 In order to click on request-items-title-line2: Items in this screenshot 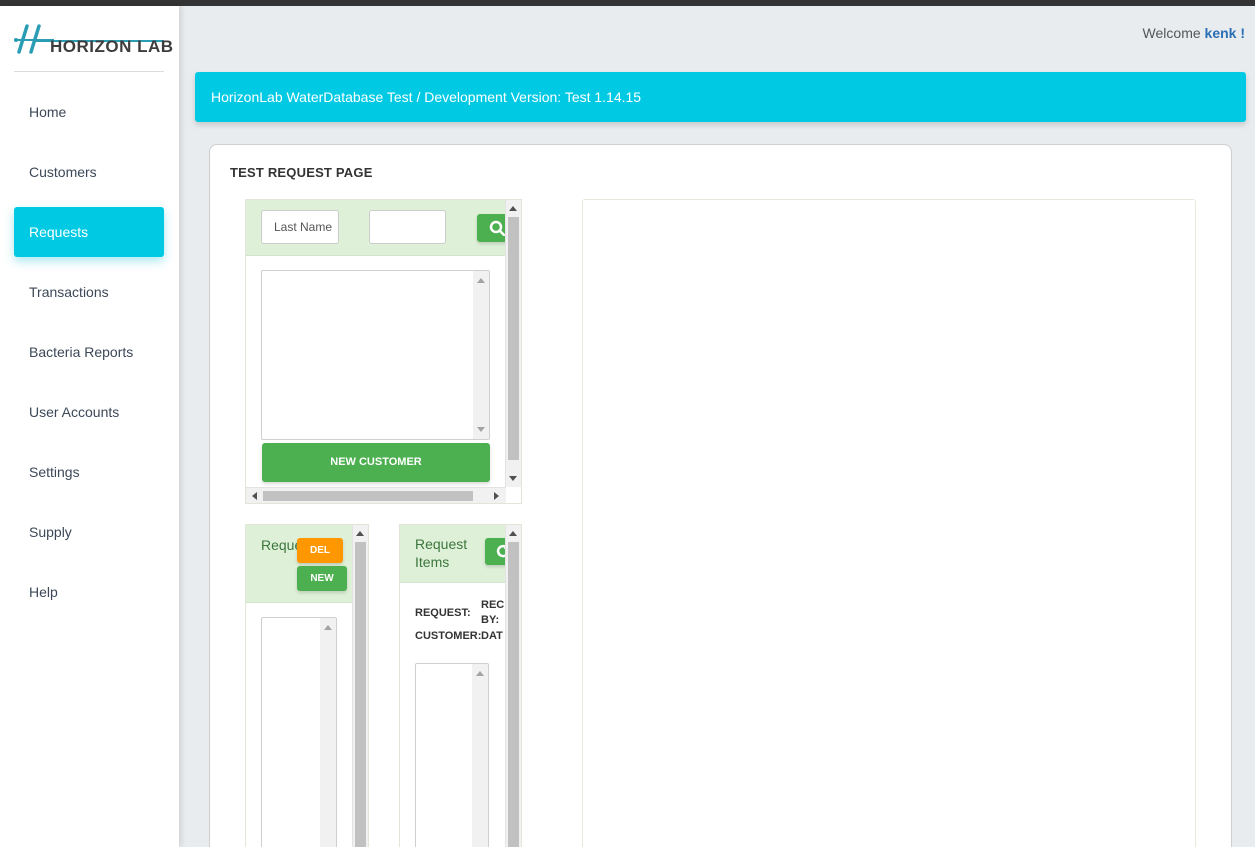, I will do `click(432, 562)`.